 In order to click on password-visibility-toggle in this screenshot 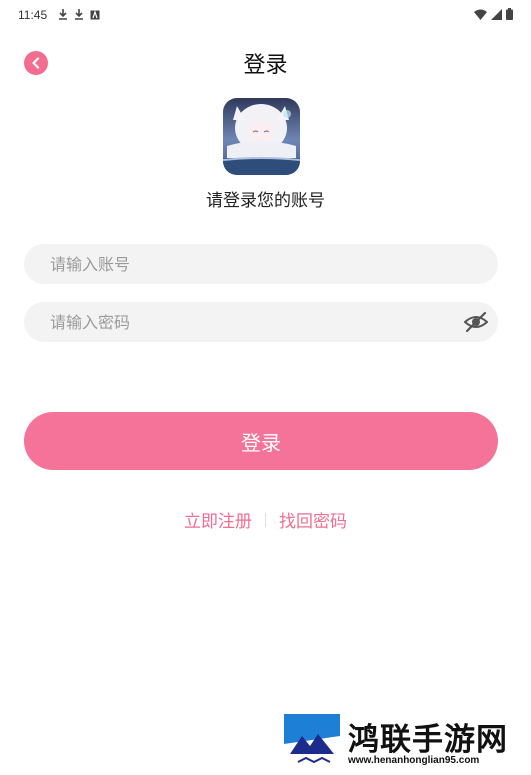, I will do `click(476, 322)`.